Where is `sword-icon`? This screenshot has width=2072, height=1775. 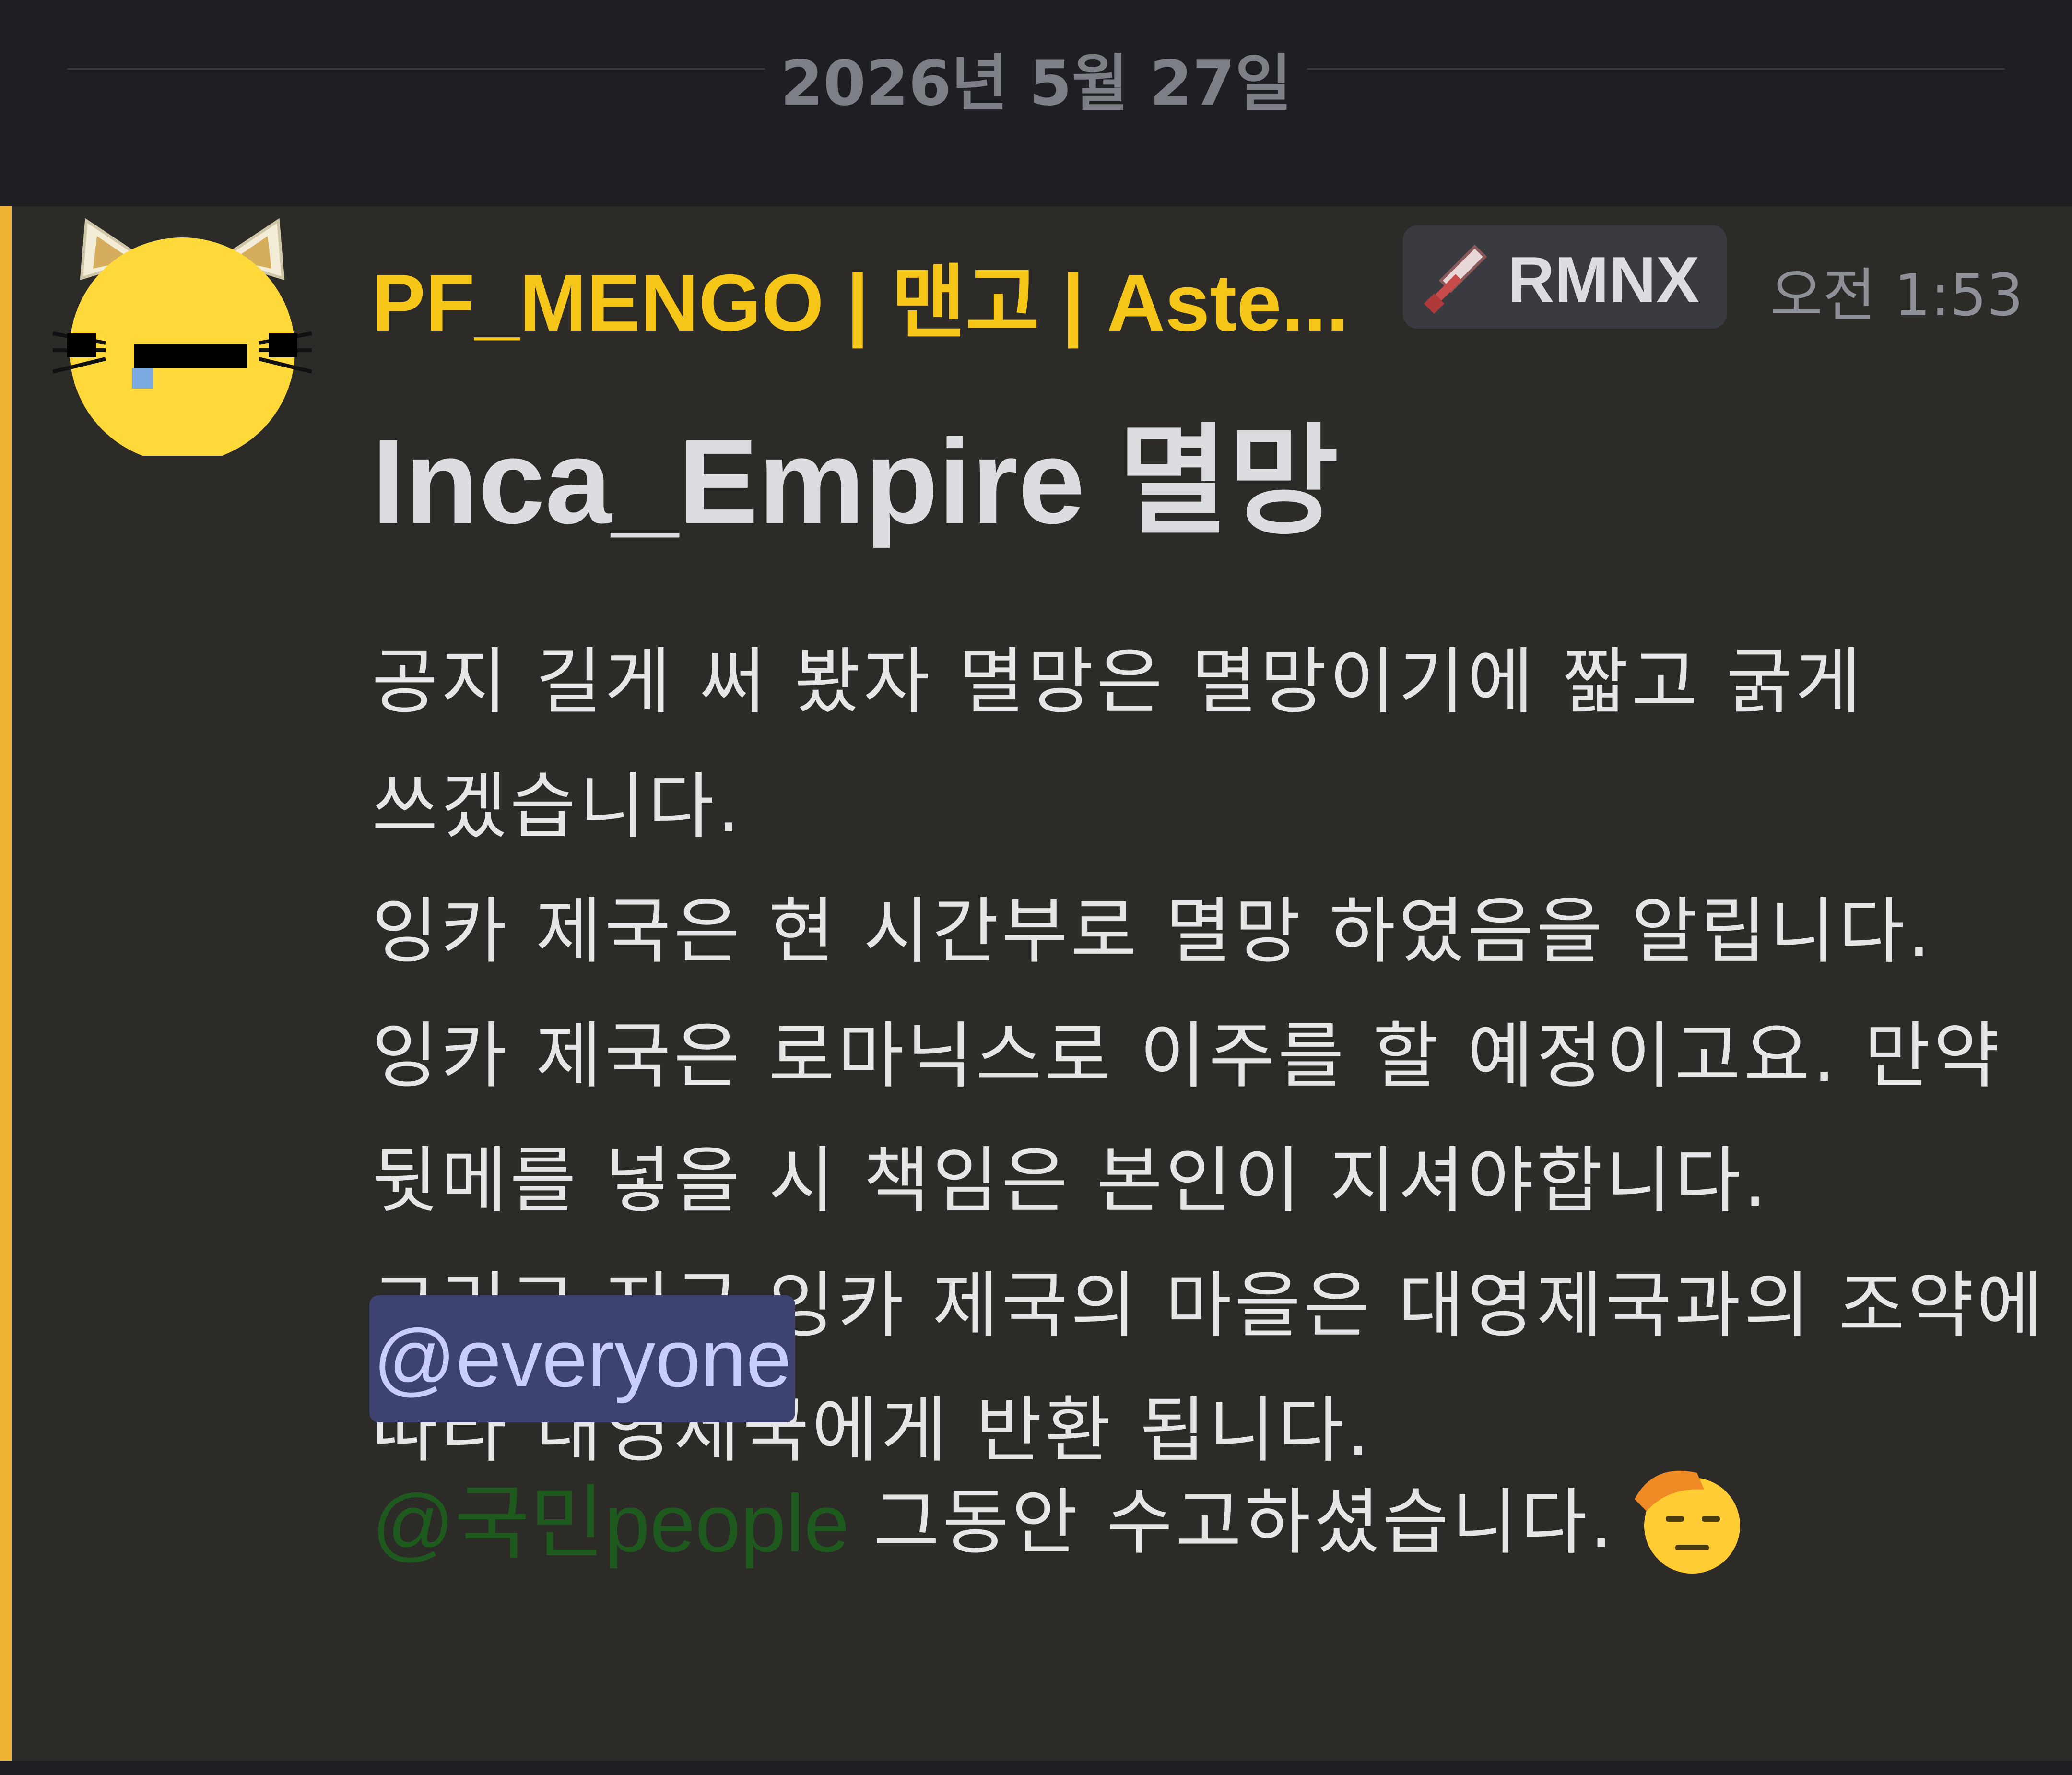 sword-icon is located at coordinates (1455, 279).